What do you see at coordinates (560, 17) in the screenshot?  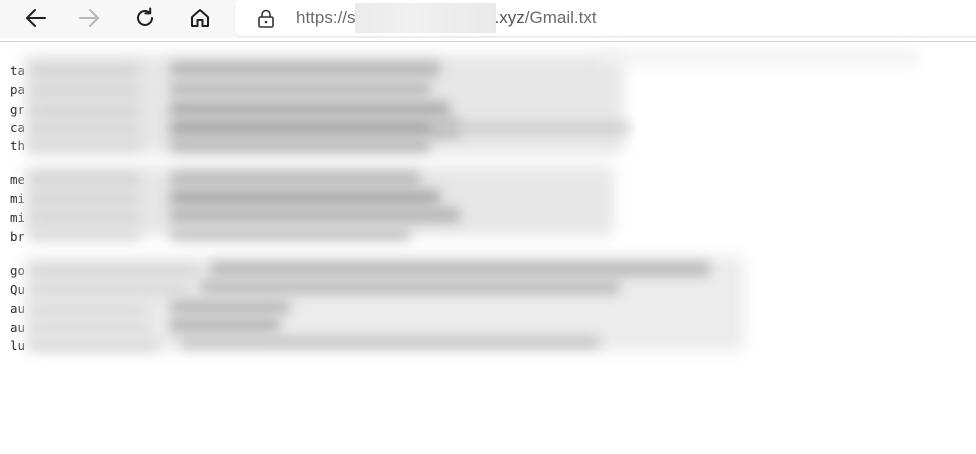 I see `url-path: /Gmail.txt` at bounding box center [560, 17].